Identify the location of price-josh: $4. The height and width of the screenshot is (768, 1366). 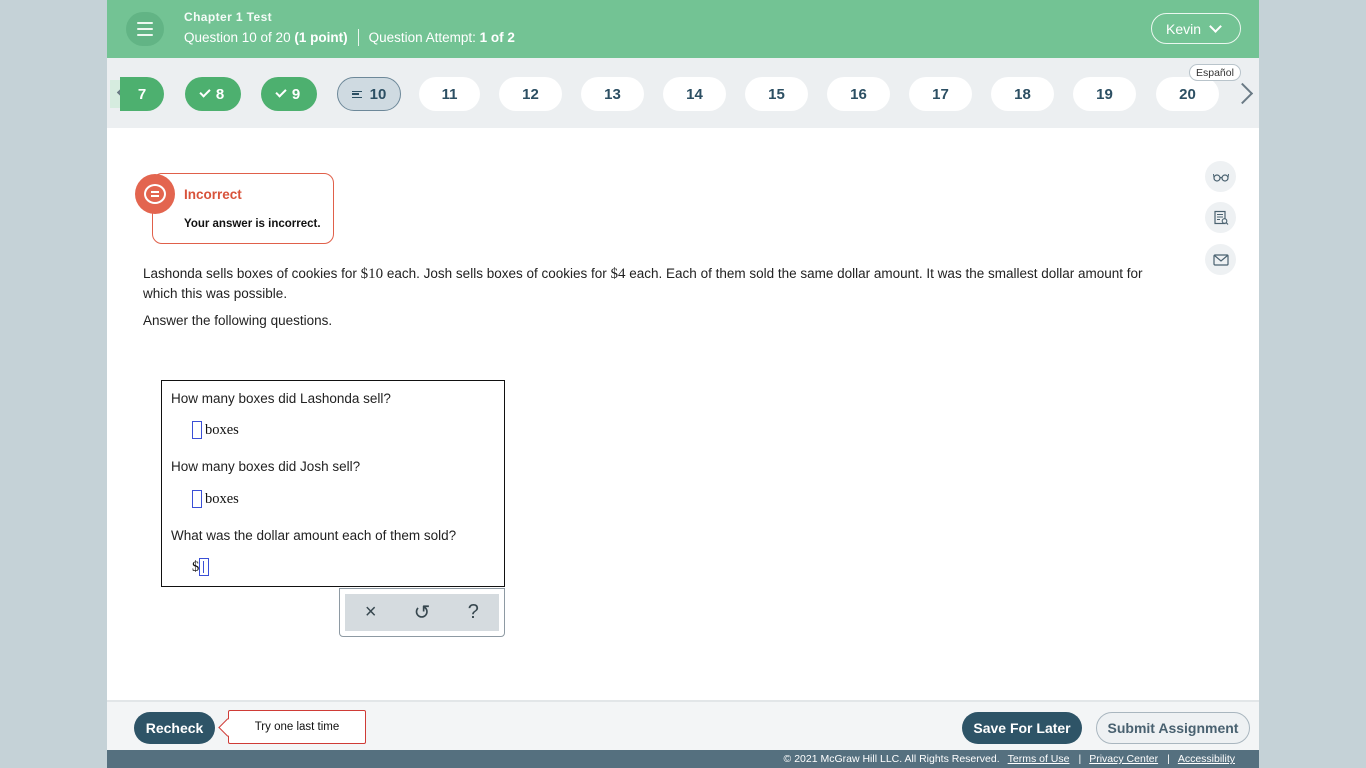
(618, 274).